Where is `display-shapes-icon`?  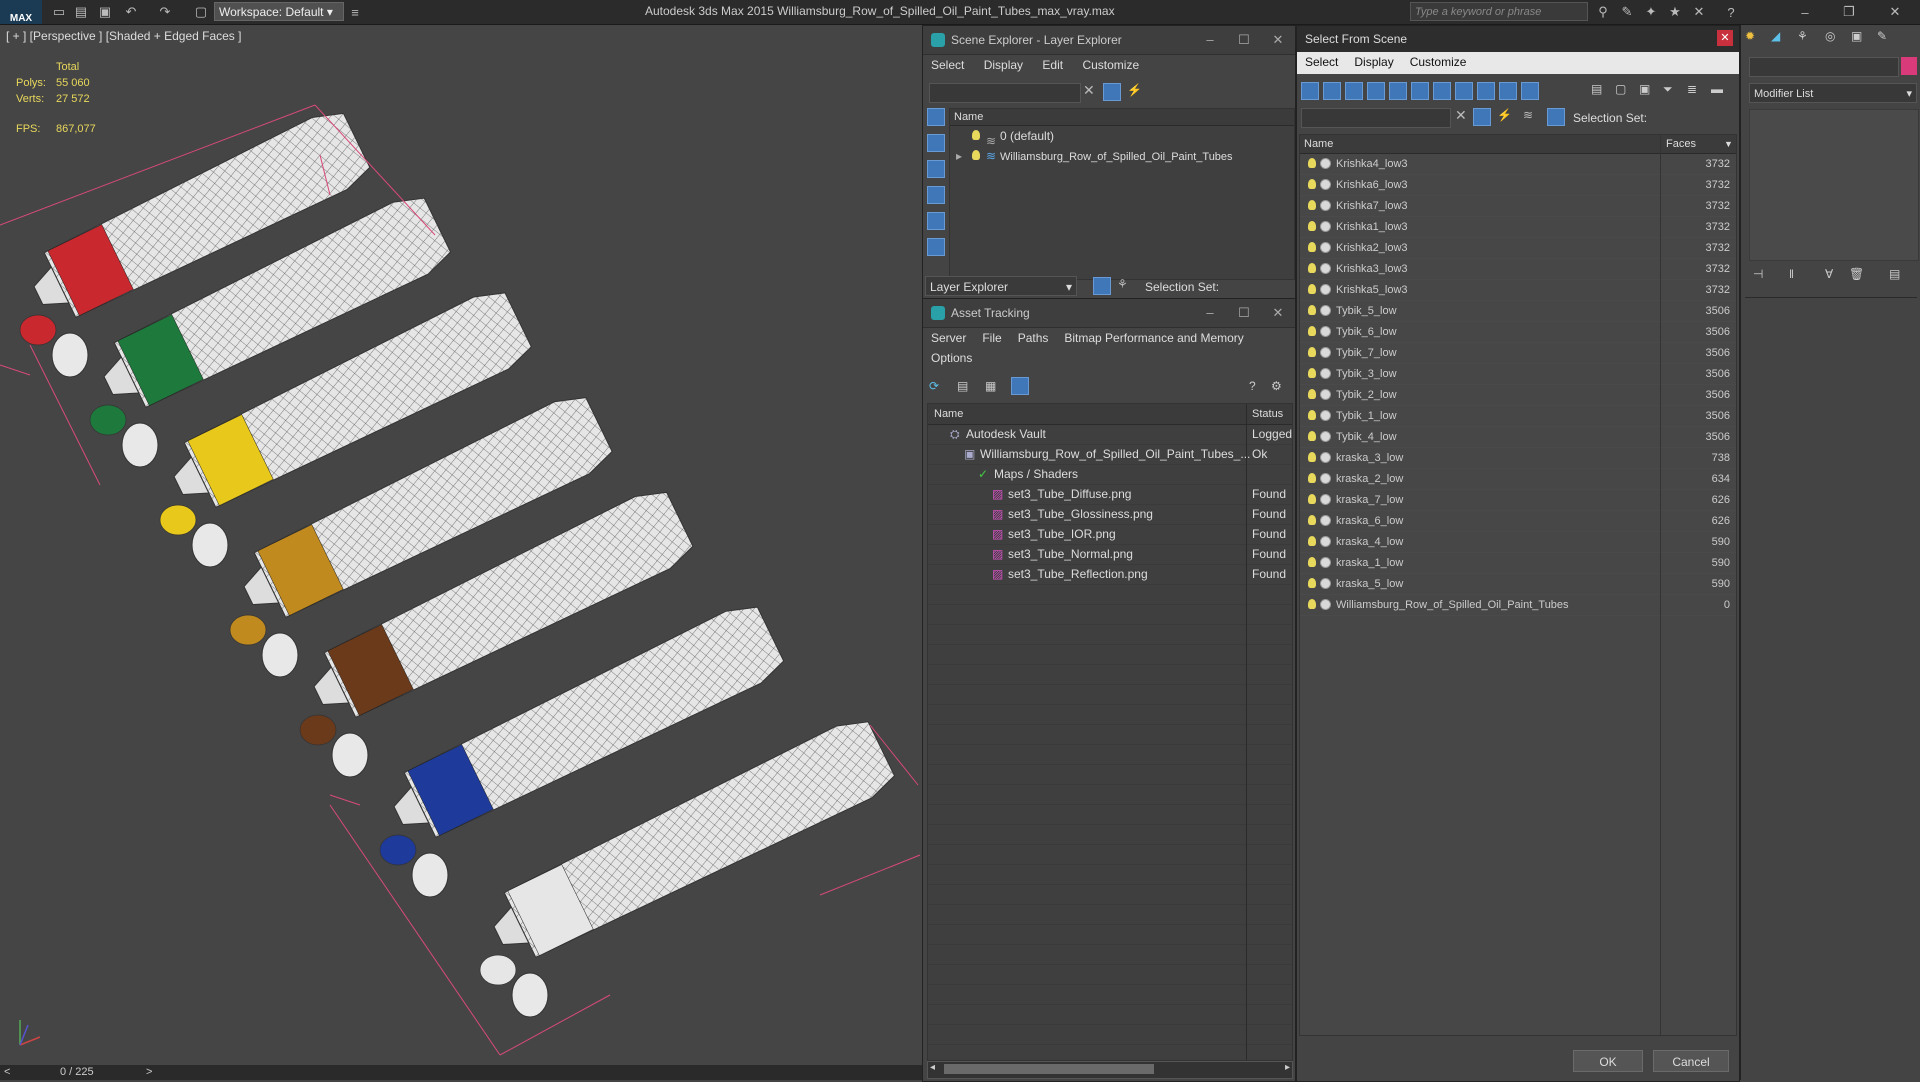 display-shapes-icon is located at coordinates (936, 143).